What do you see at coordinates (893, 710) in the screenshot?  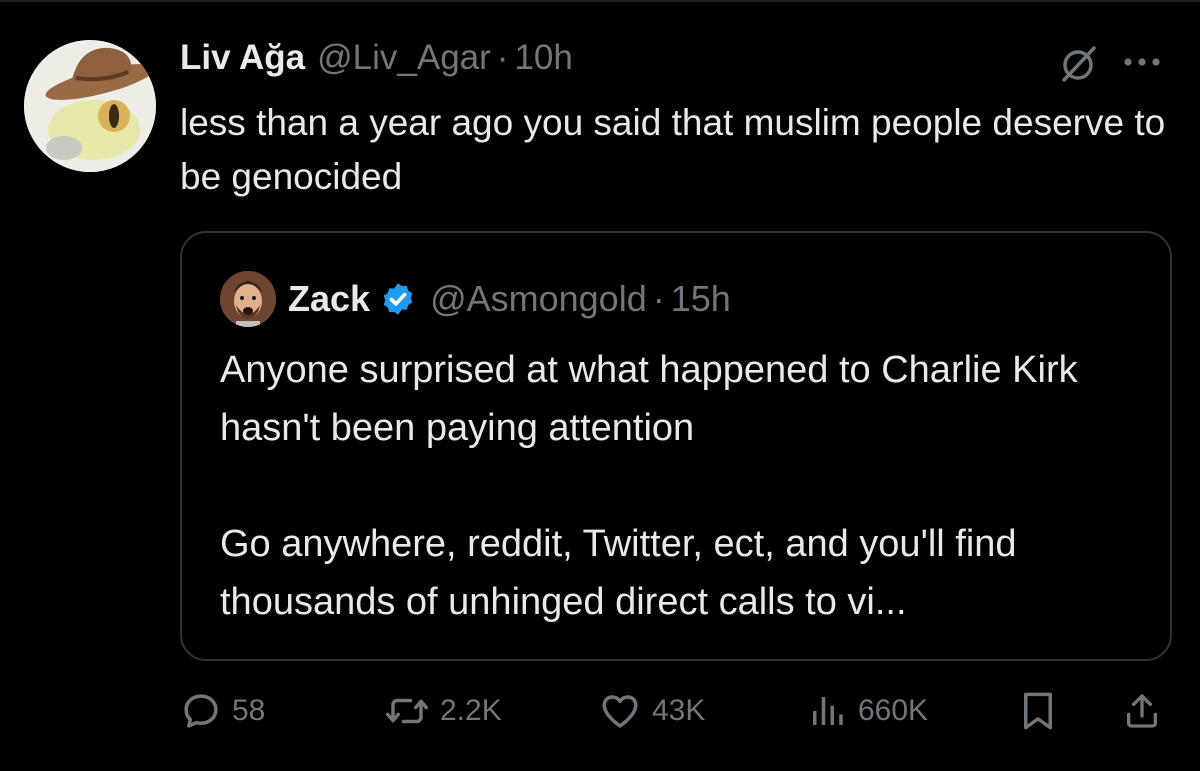 I see `views-count: 660K` at bounding box center [893, 710].